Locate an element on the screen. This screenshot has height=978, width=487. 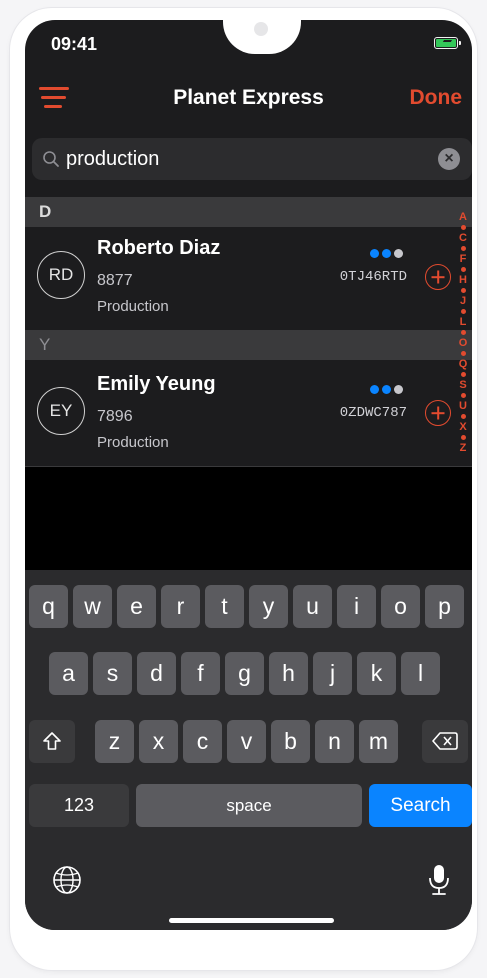
key-o: o is located at coordinates (400, 606).